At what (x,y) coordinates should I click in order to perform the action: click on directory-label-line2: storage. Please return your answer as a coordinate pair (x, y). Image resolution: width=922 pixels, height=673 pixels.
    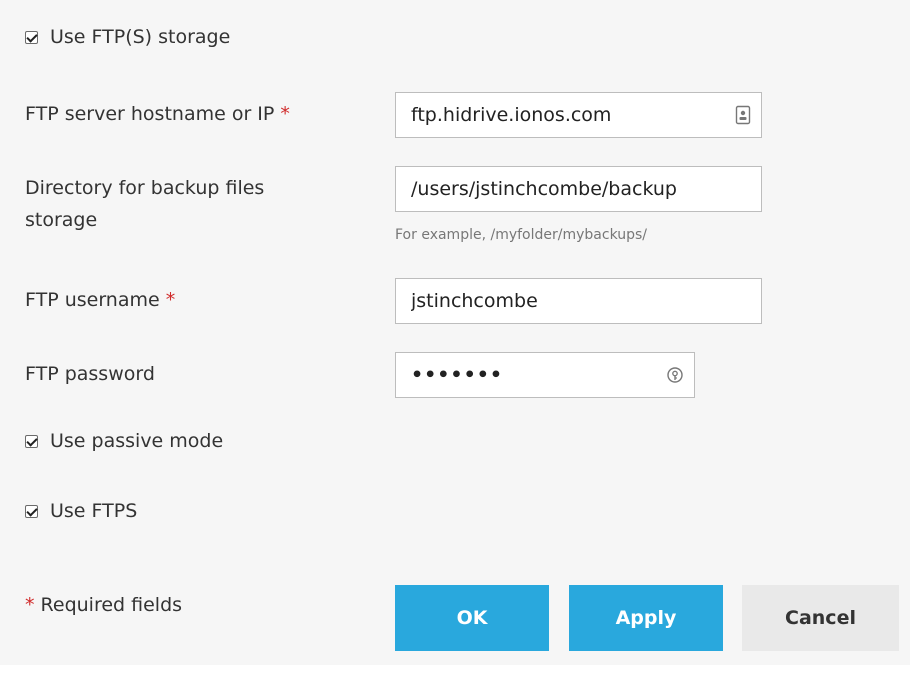
    Looking at the image, I should click on (61, 220).